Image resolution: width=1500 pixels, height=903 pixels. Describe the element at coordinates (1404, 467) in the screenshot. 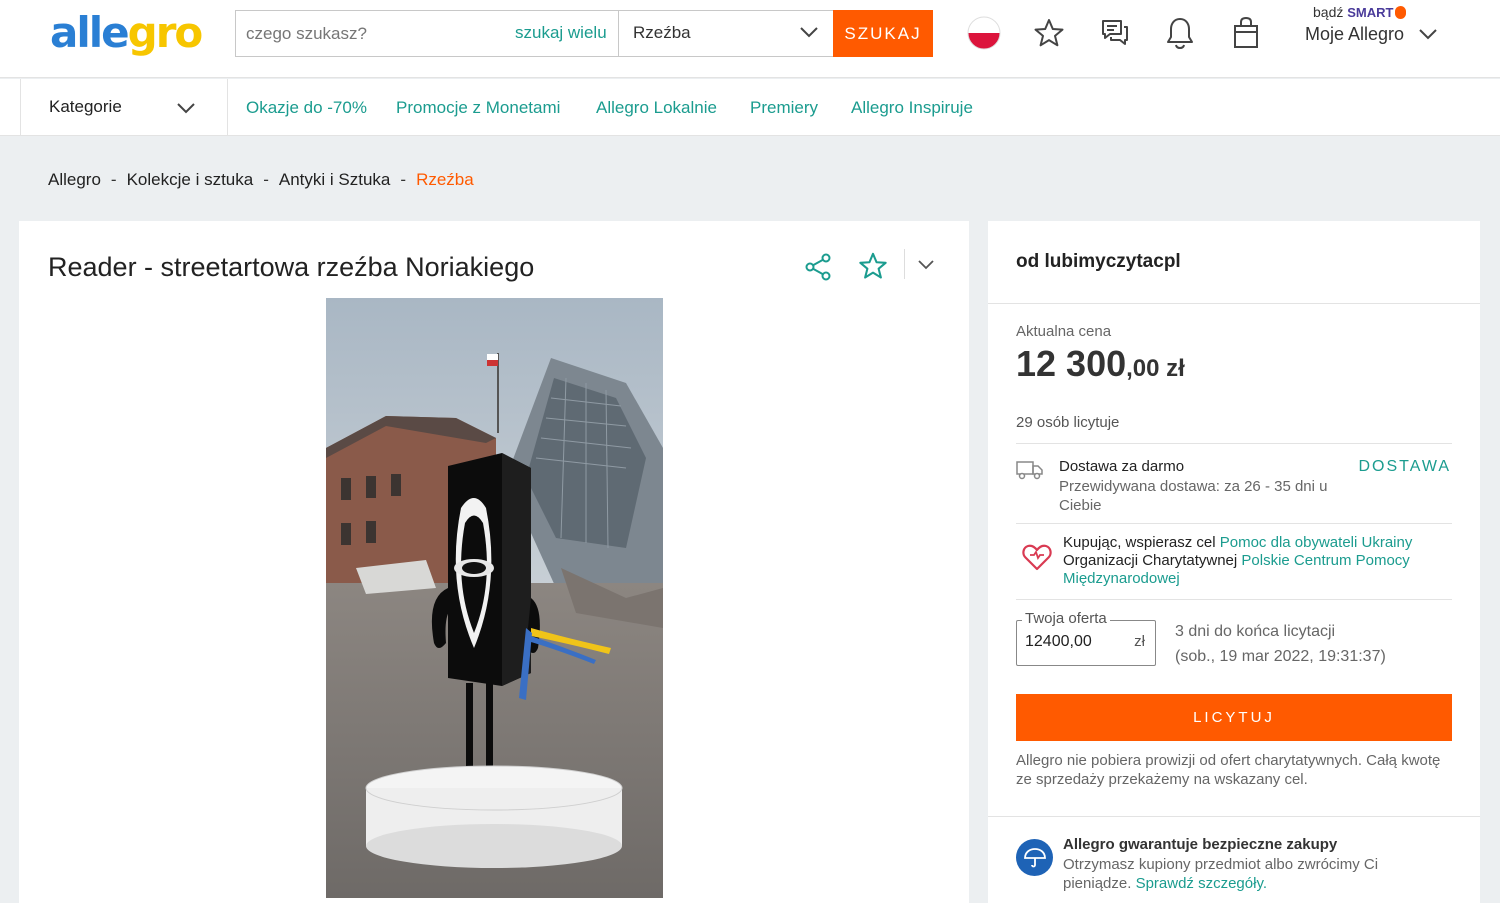

I see `delivery-link: DOSTAWA` at that location.